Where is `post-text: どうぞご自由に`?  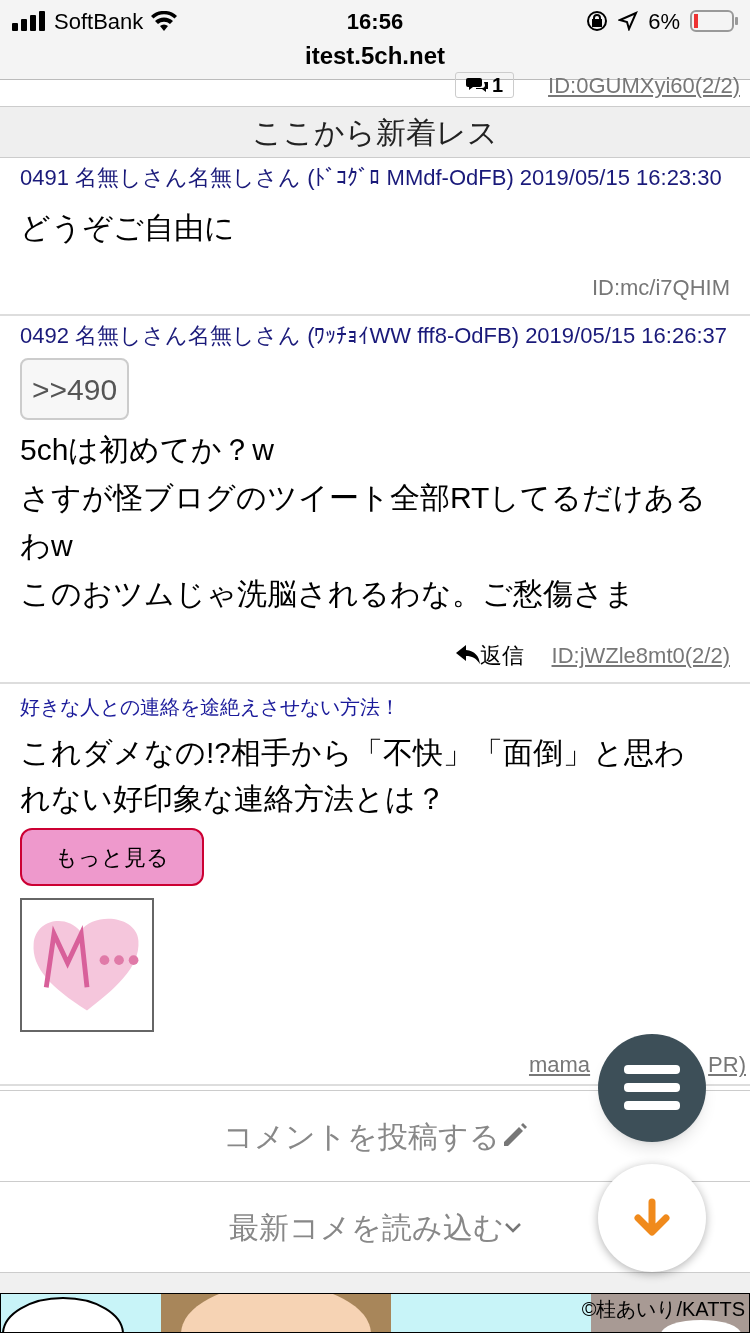 post-text: どうぞご自由に is located at coordinates (128, 228).